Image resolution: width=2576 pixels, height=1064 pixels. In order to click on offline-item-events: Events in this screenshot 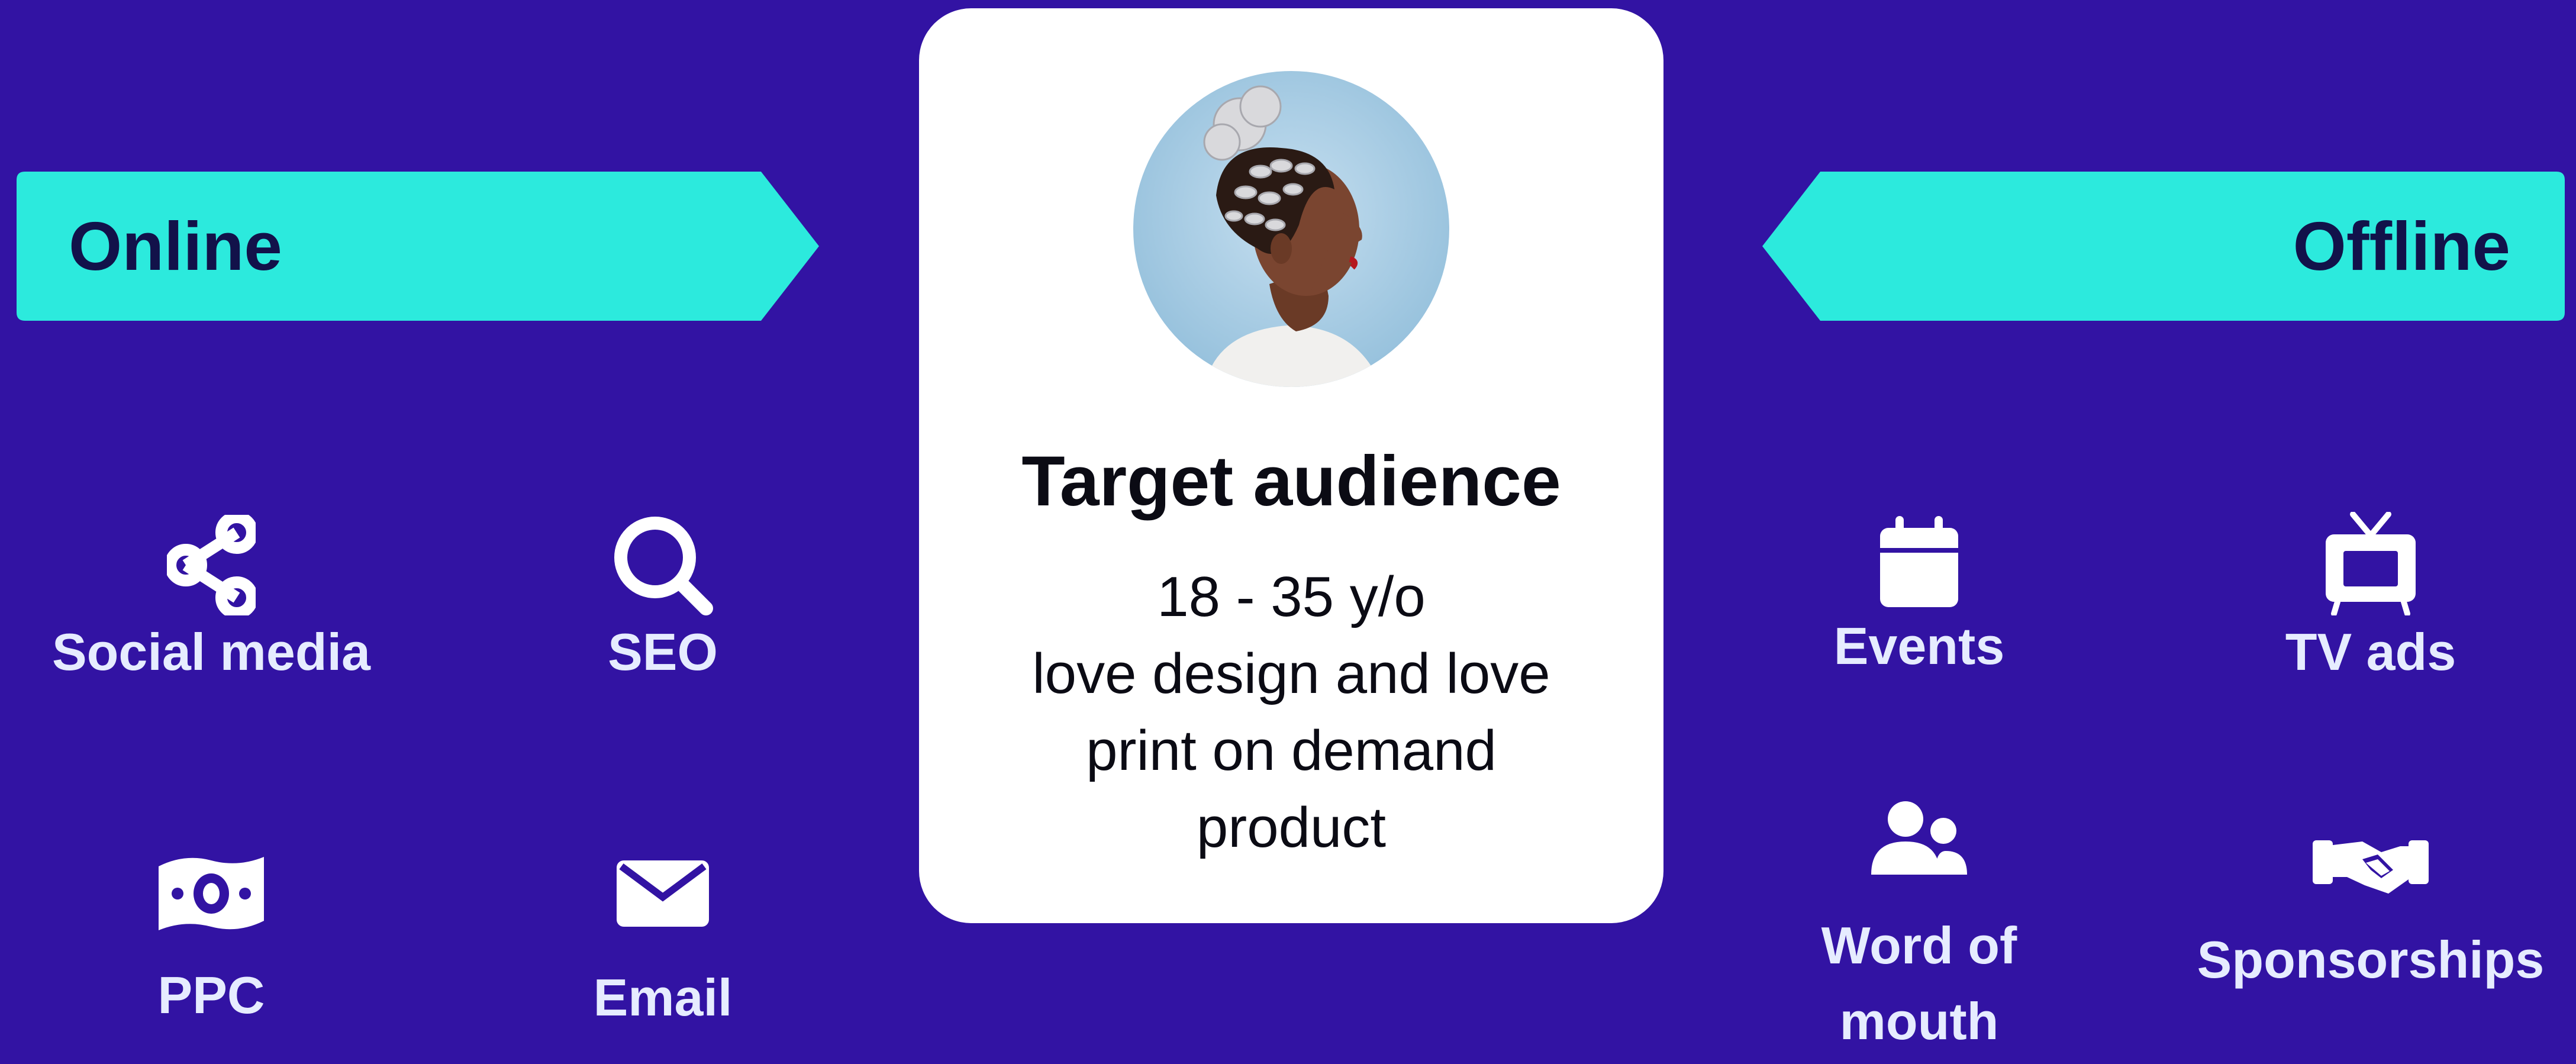, I will do `click(1919, 598)`.